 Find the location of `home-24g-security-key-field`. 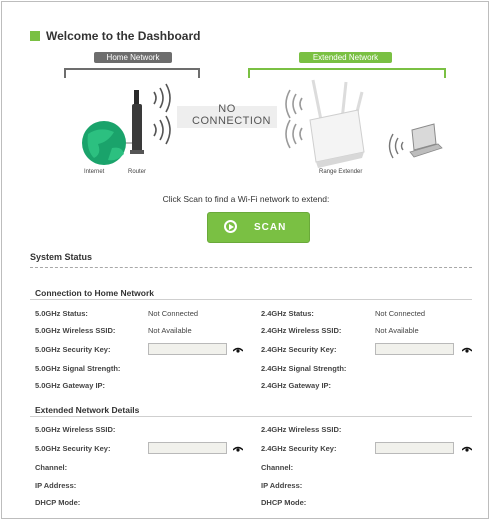

home-24g-security-key-field is located at coordinates (414, 349).